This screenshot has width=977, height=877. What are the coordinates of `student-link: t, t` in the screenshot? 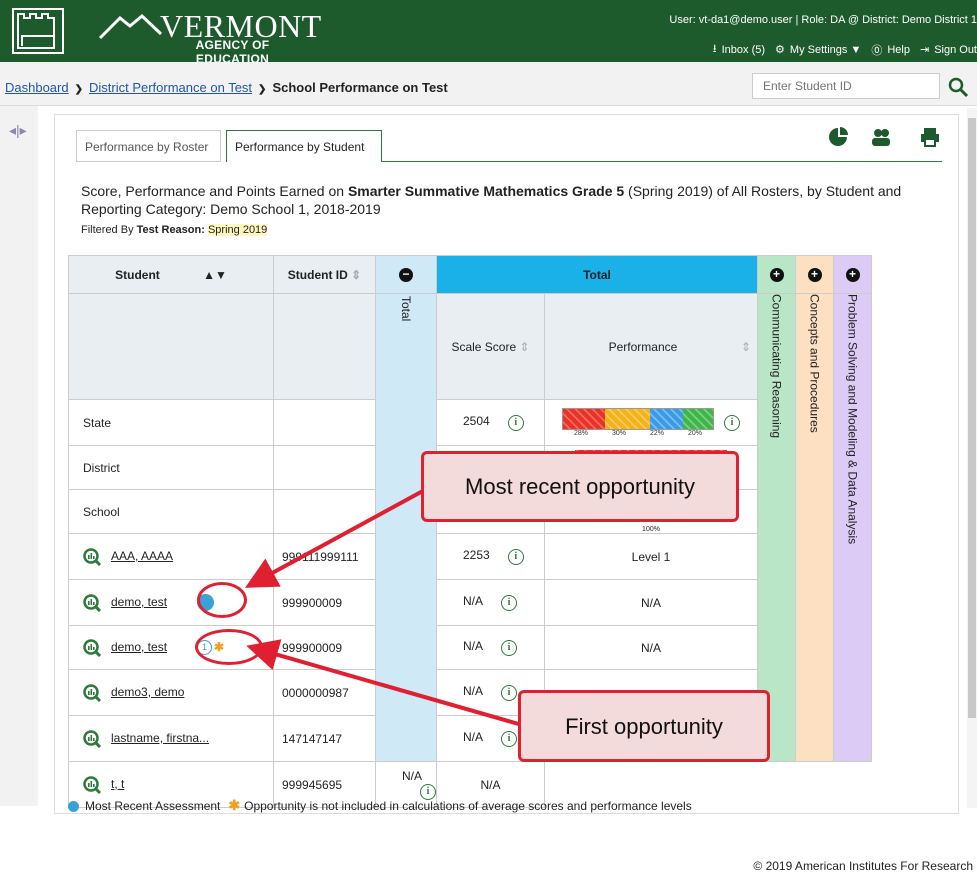 It's located at (117, 784).